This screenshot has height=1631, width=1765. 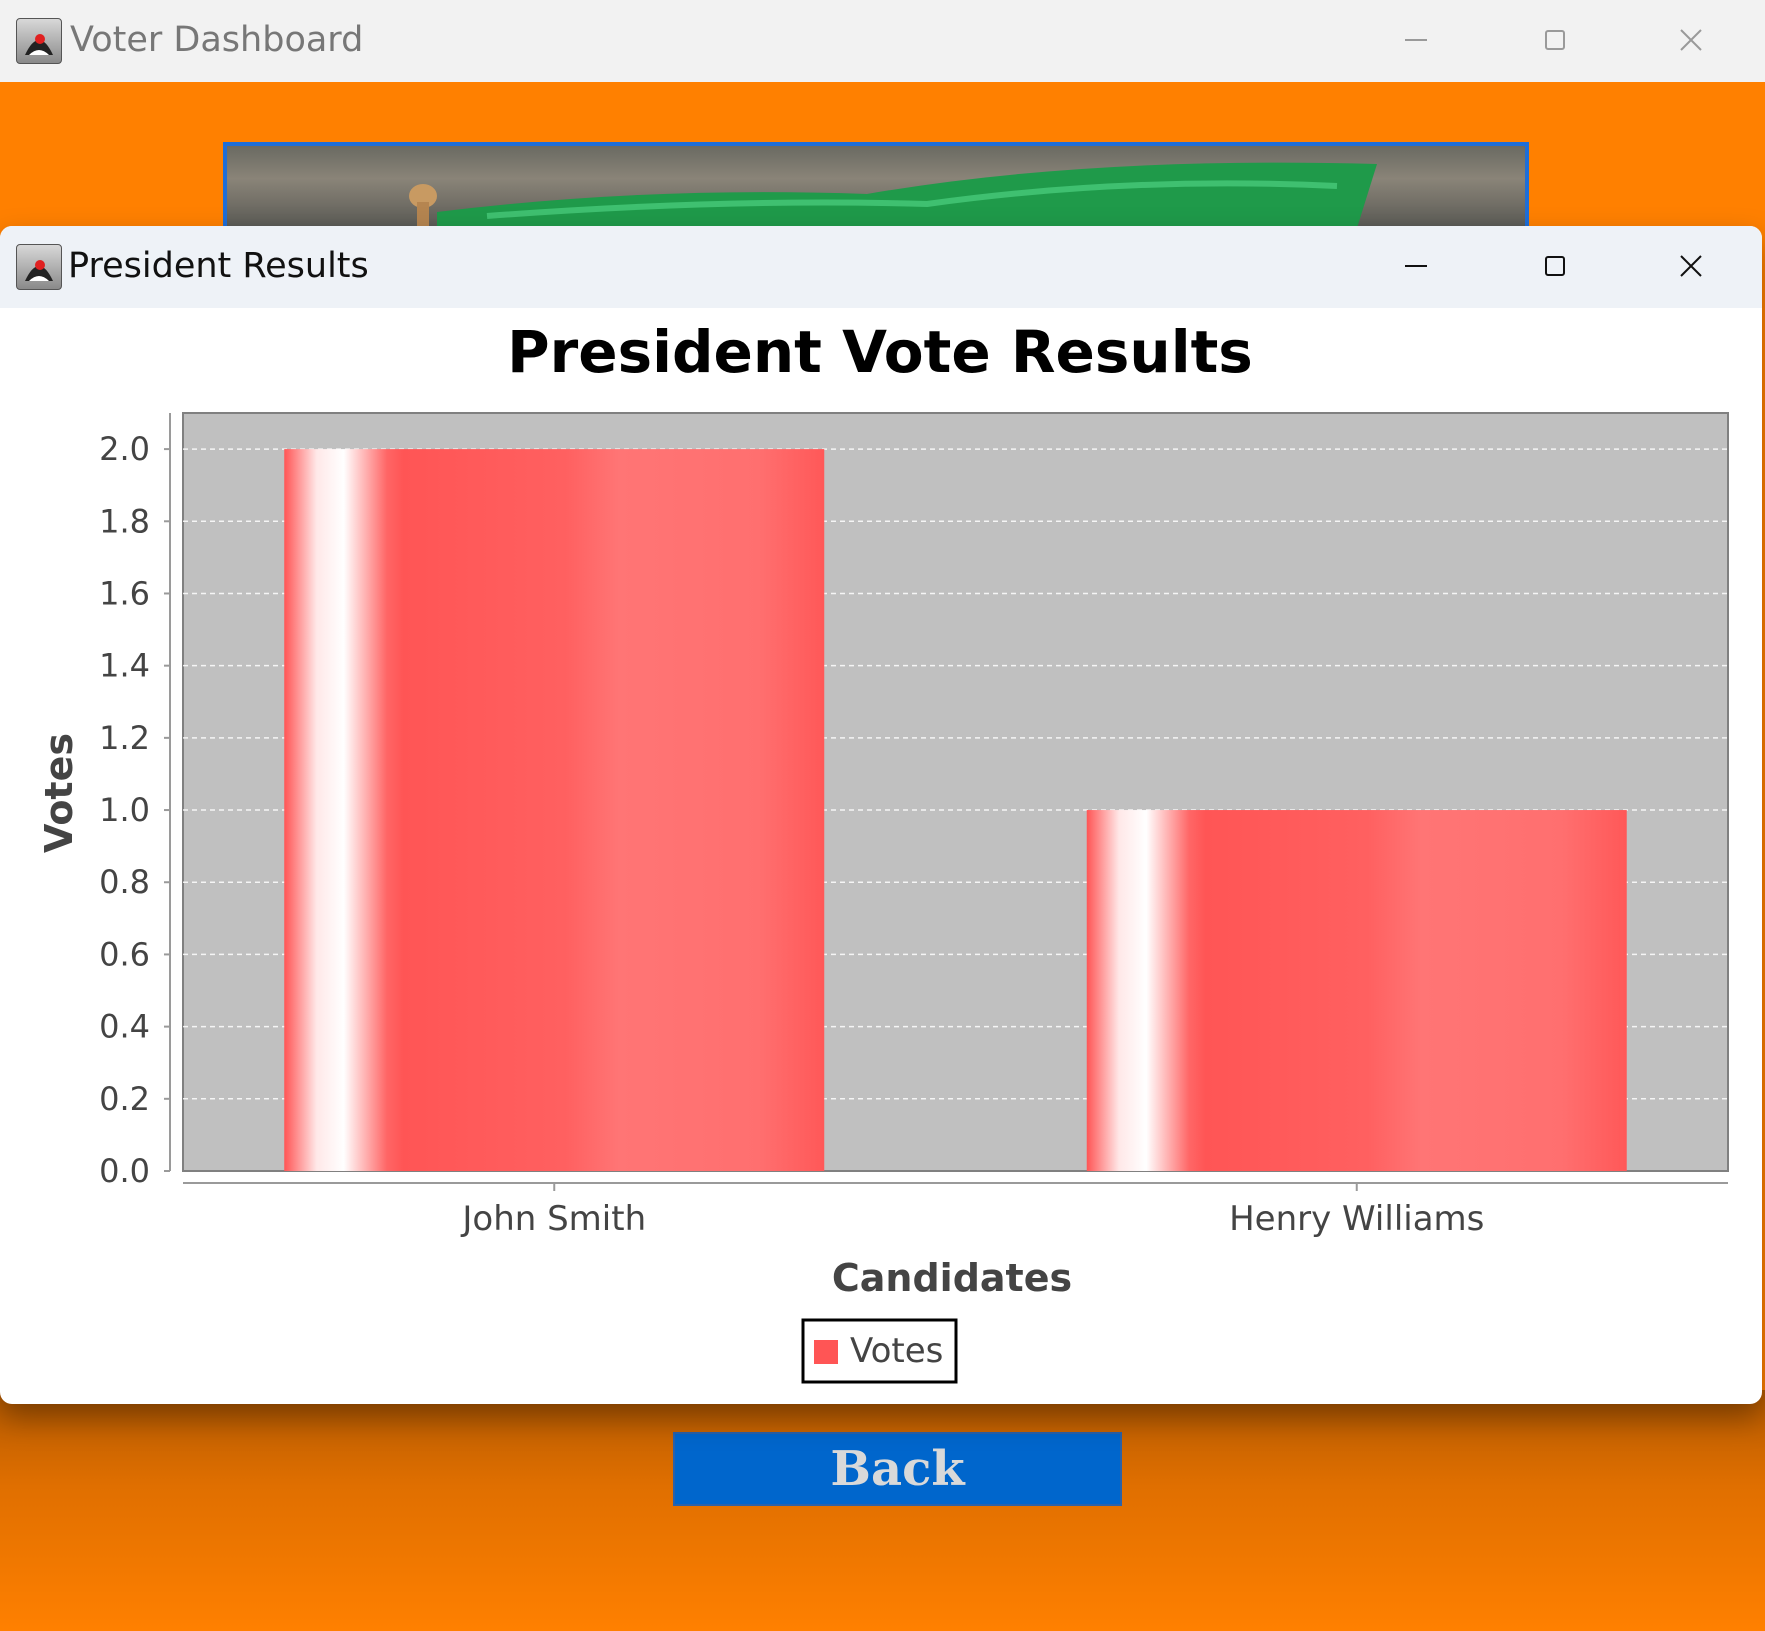 What do you see at coordinates (972, 1211) in the screenshot?
I see `x-tick-labels: John Smith Henry Williams` at bounding box center [972, 1211].